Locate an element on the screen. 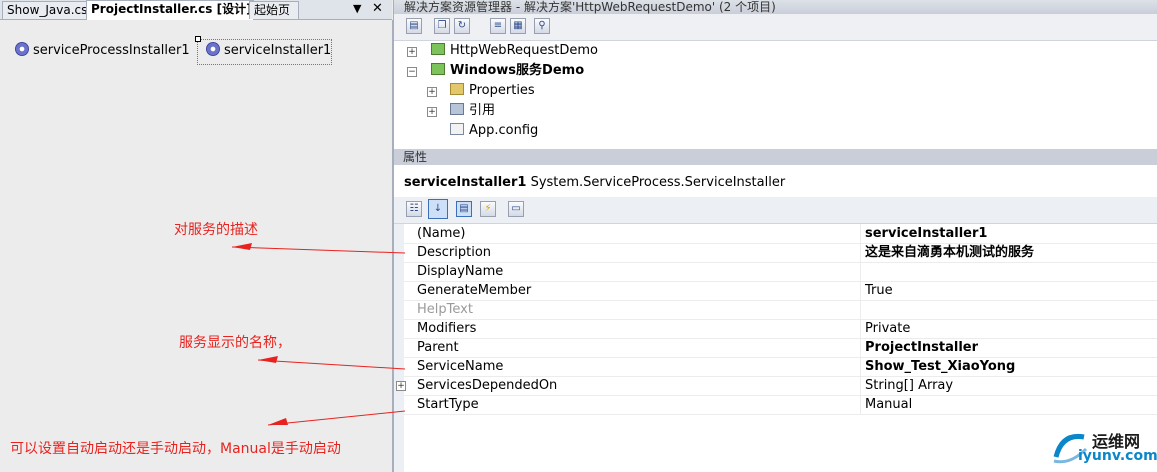 The height and width of the screenshot is (472, 1157). watermark-line2: iyunv.com is located at coordinates (1117, 456).